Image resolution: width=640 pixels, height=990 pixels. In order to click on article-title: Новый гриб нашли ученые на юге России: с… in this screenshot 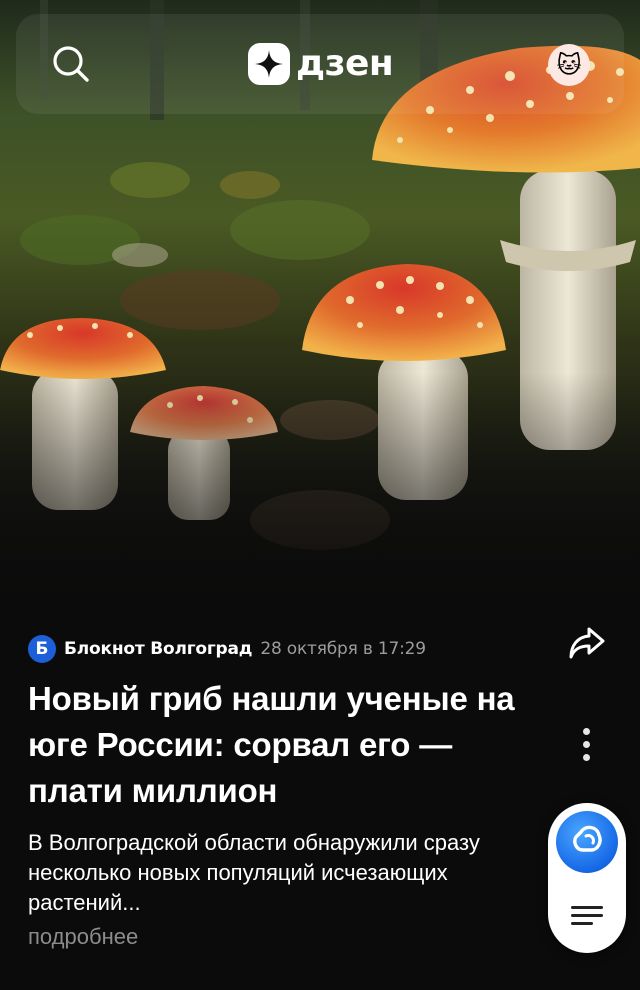, I will do `click(288, 745)`.